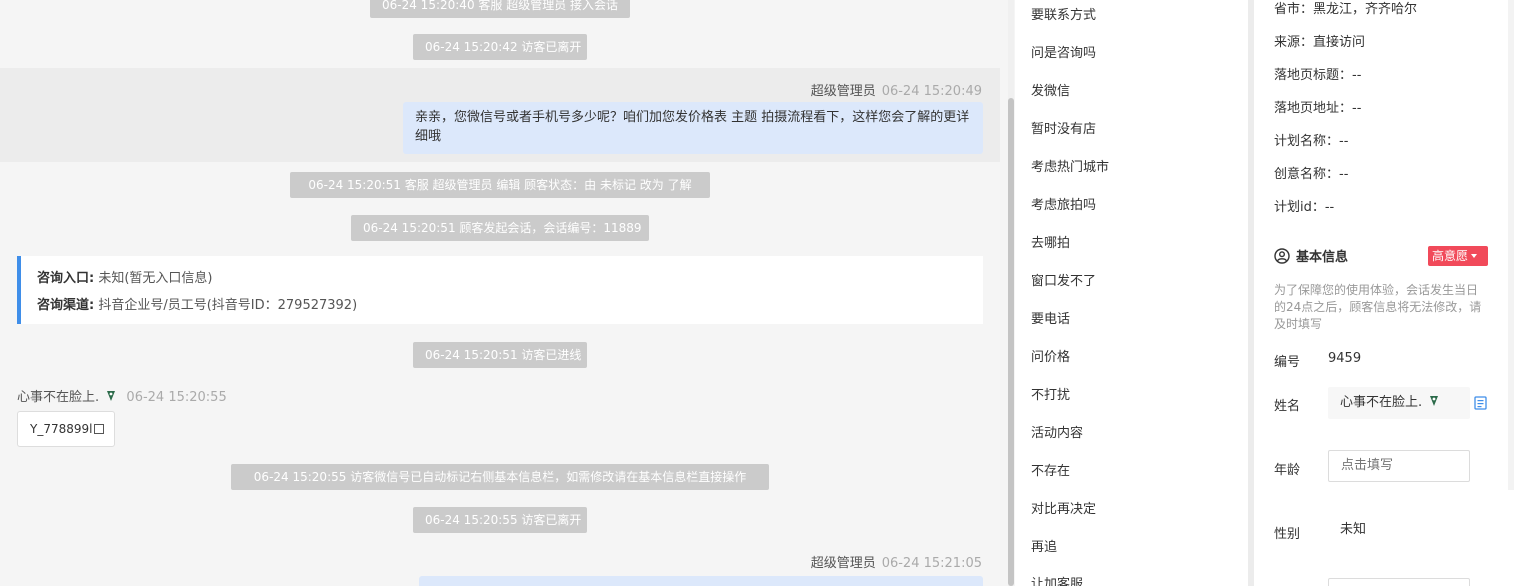 The image size is (1520, 586). I want to click on id-label: 编号, so click(1287, 362).